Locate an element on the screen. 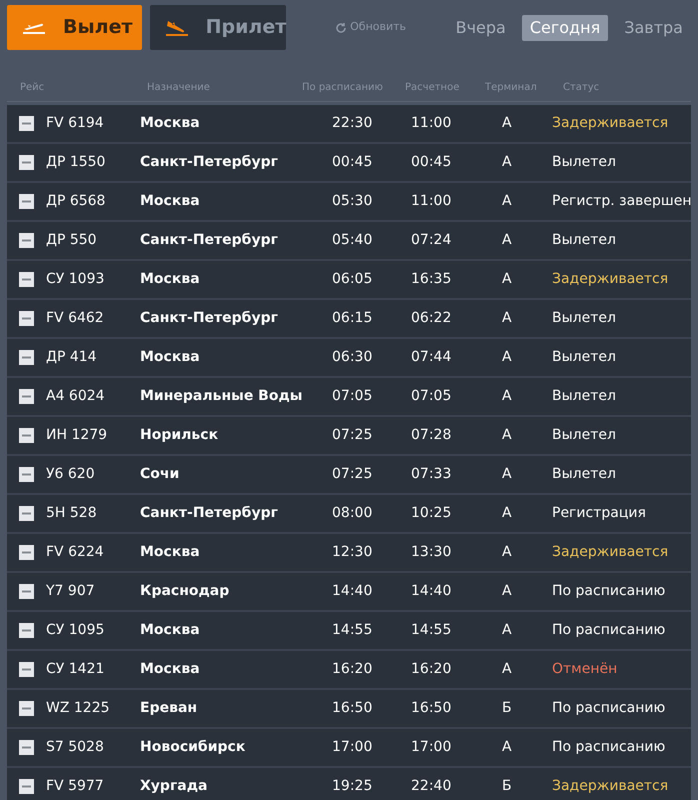  column-header: Расчетное is located at coordinates (432, 88).